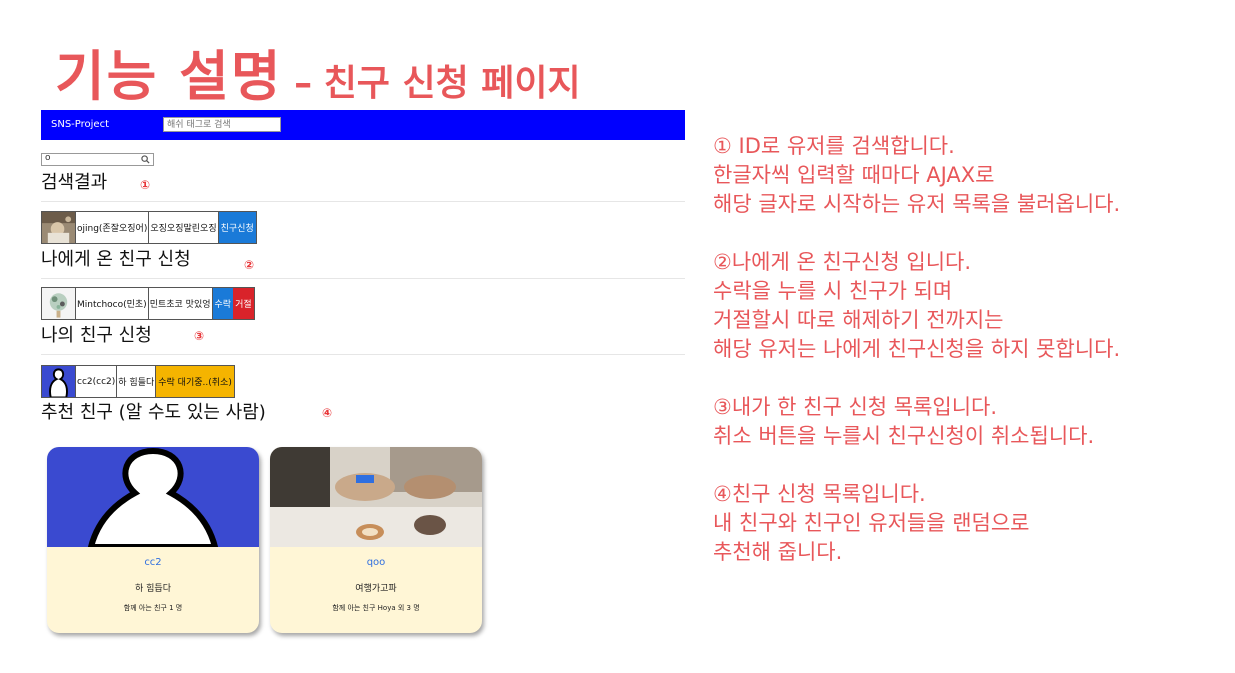  What do you see at coordinates (184, 227) in the screenshot?
I see `user-status: 오징오징말린오징` at bounding box center [184, 227].